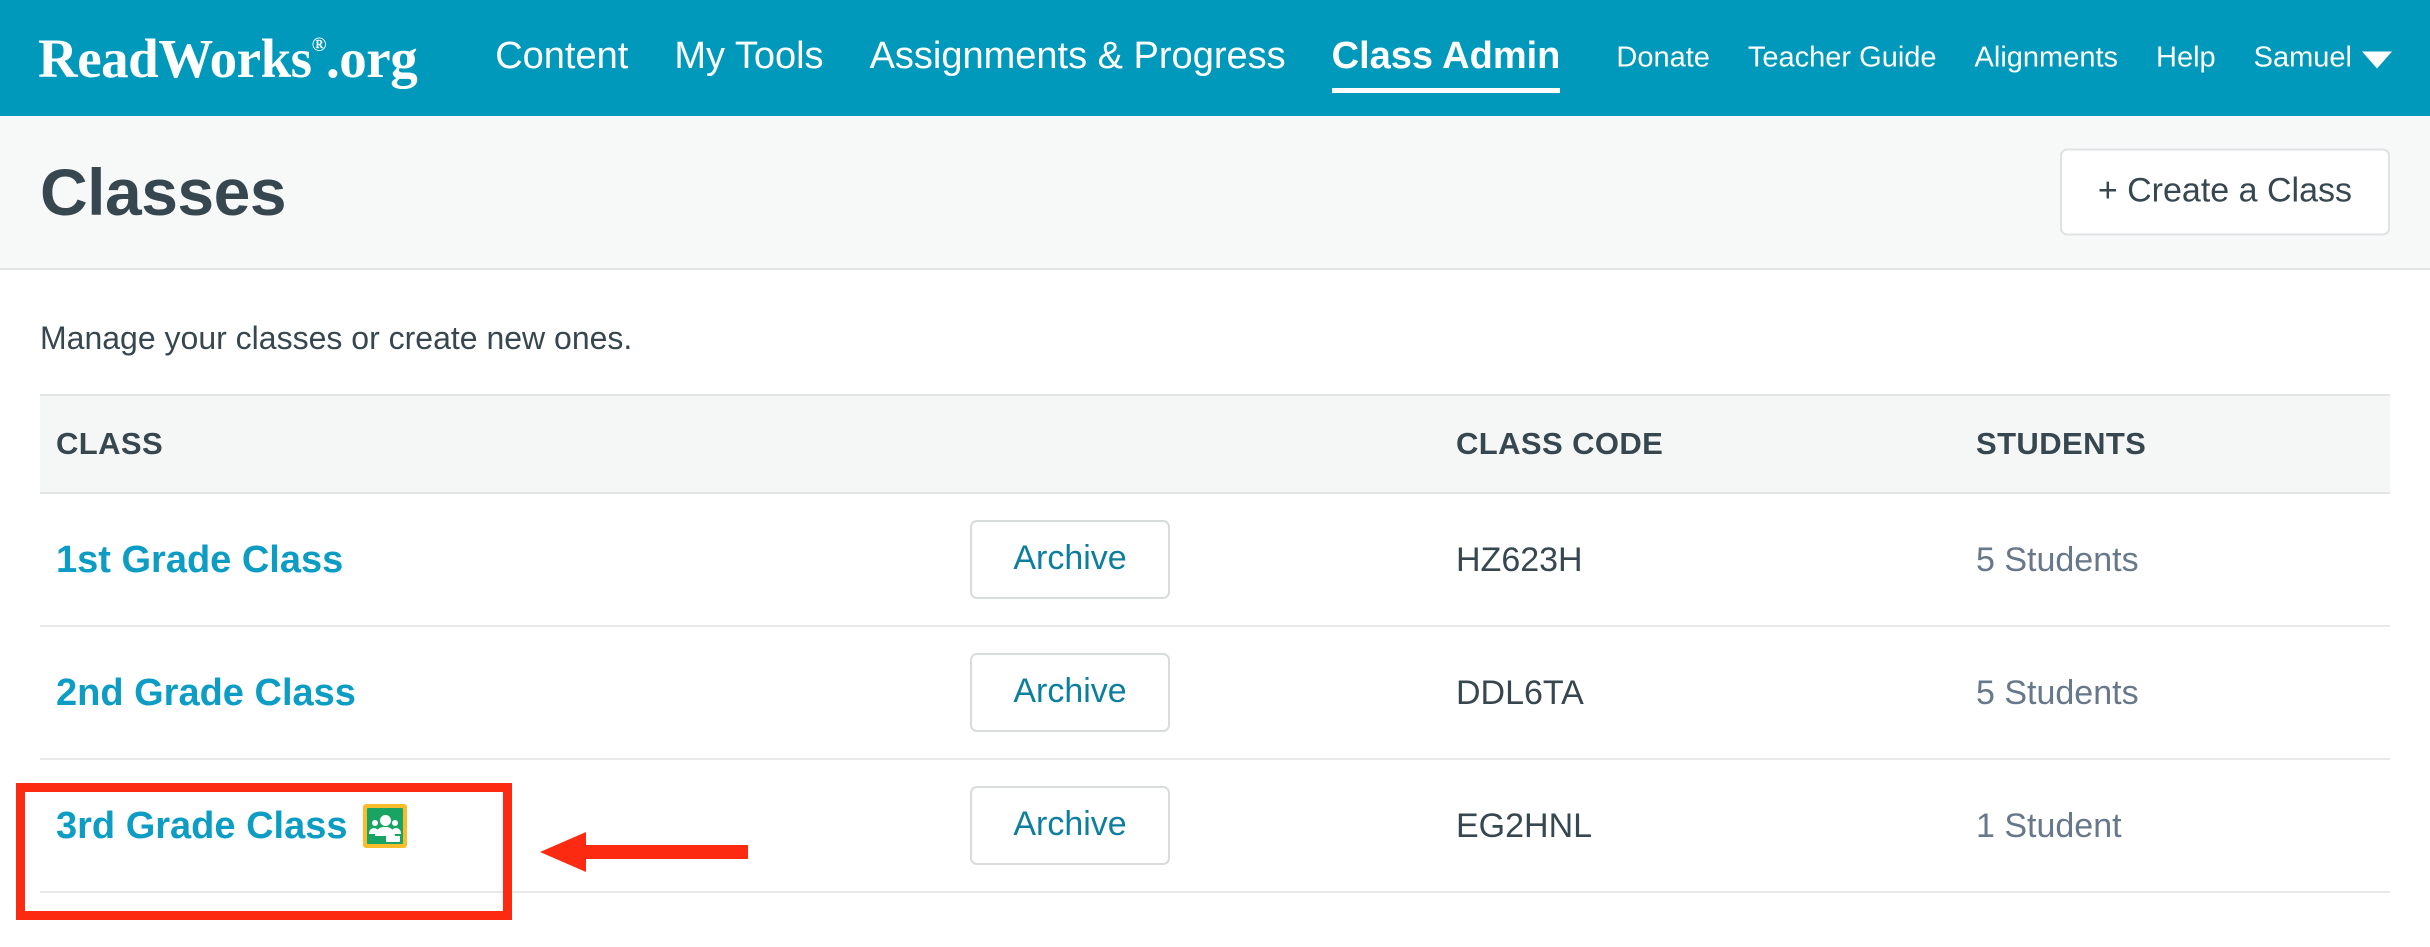 The image size is (2430, 947). I want to click on user-name-label: Samuel, so click(2302, 57).